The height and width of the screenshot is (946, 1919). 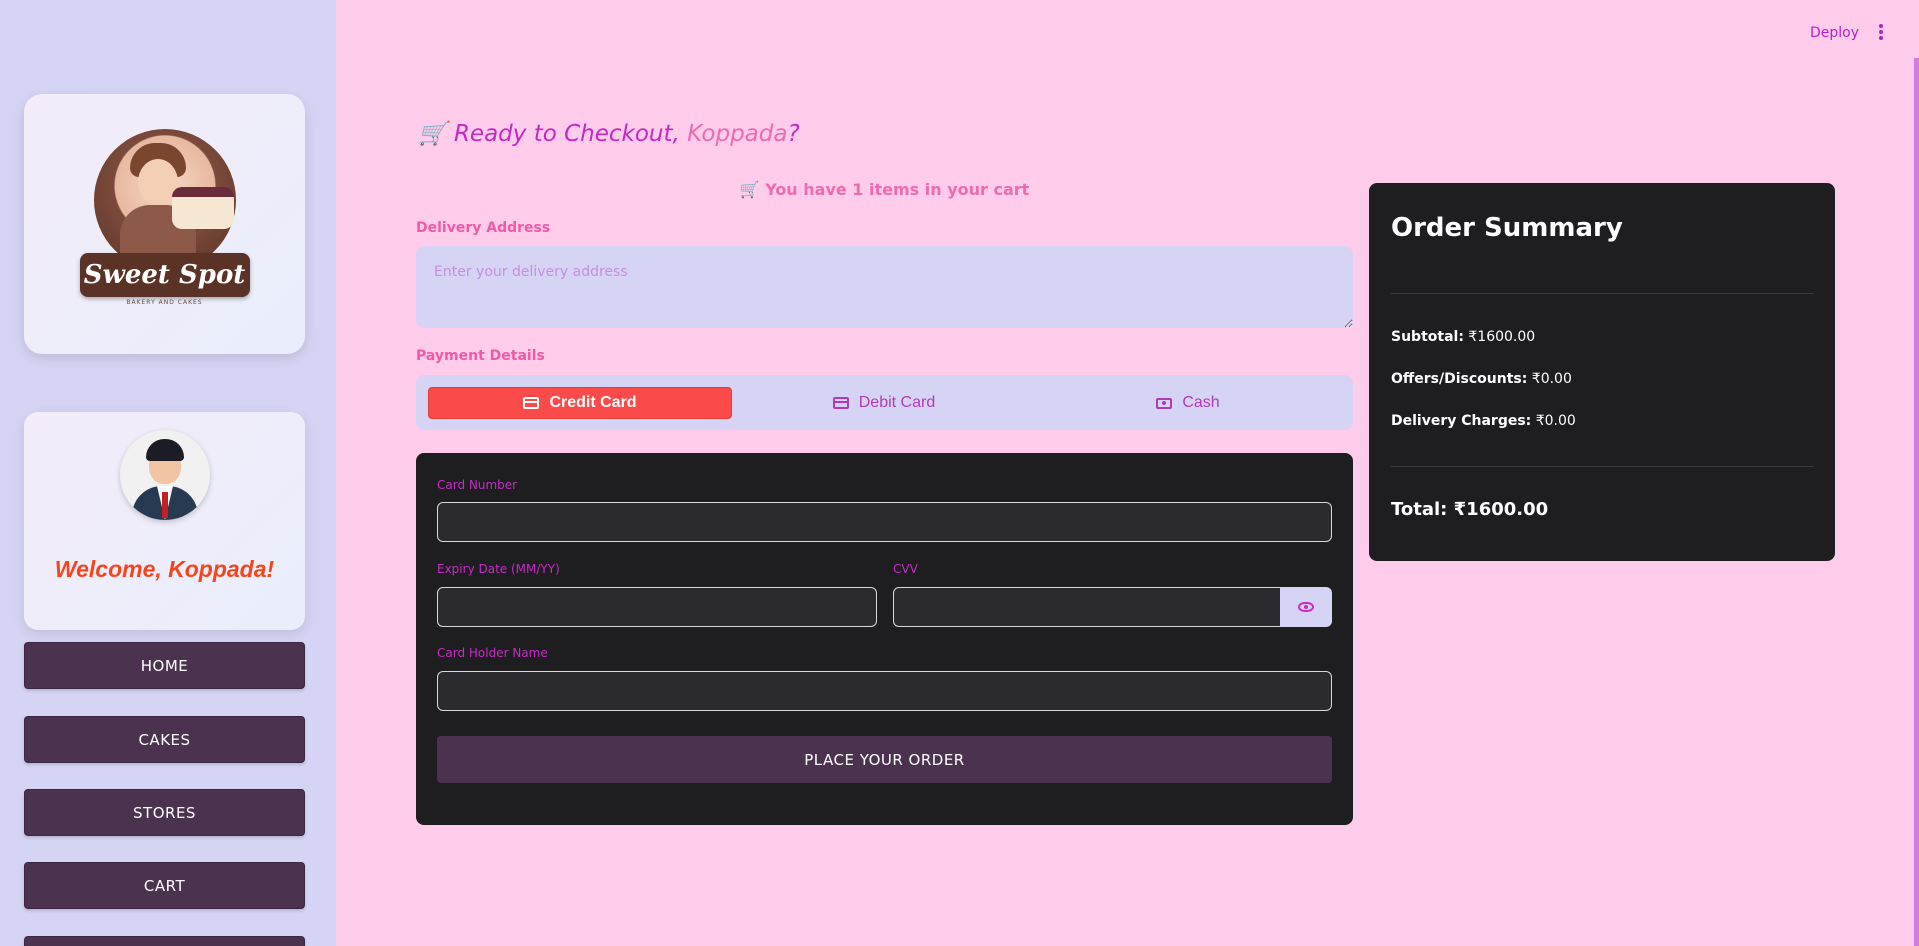 I want to click on welcome-message: Welcome, Koppada!, so click(x=164, y=569).